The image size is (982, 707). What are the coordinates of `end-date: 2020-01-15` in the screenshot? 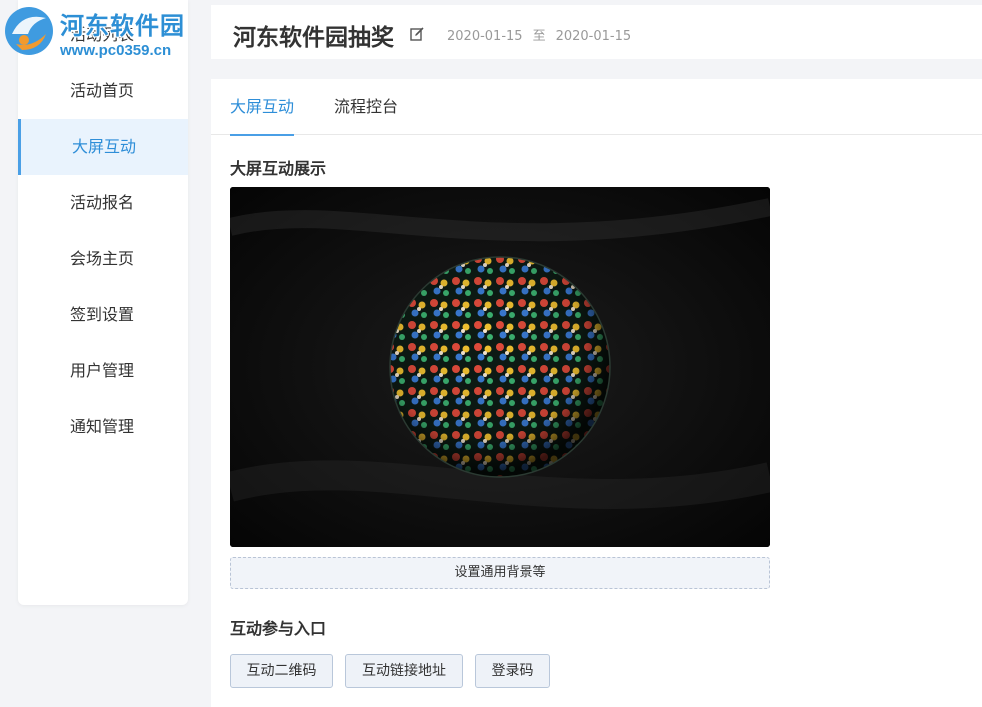 It's located at (593, 36).